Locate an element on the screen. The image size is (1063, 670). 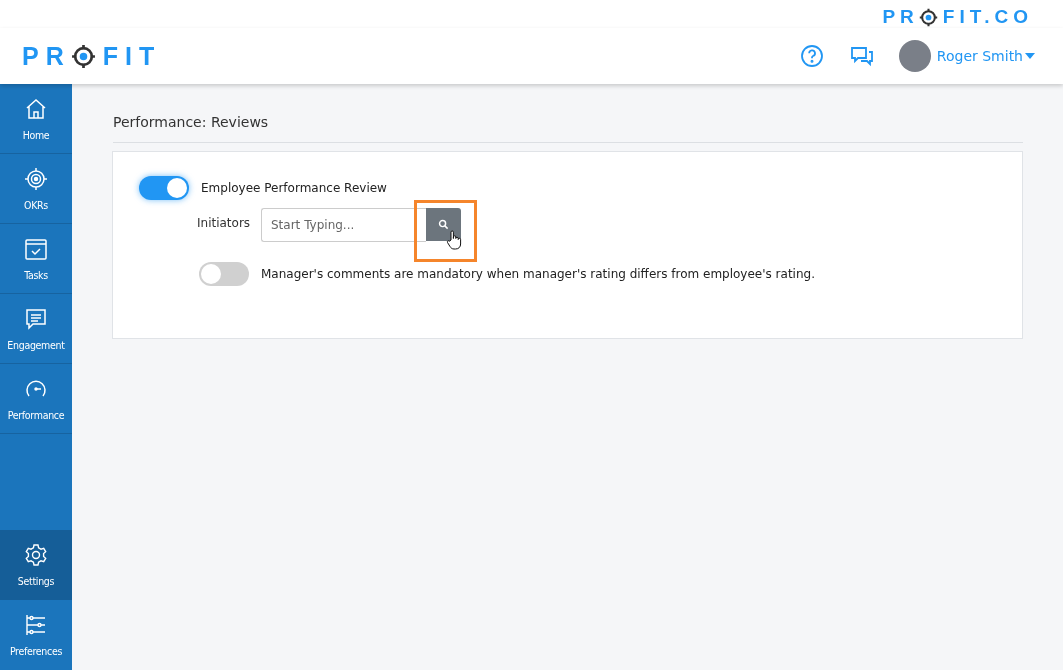
search-button is located at coordinates (443, 224).